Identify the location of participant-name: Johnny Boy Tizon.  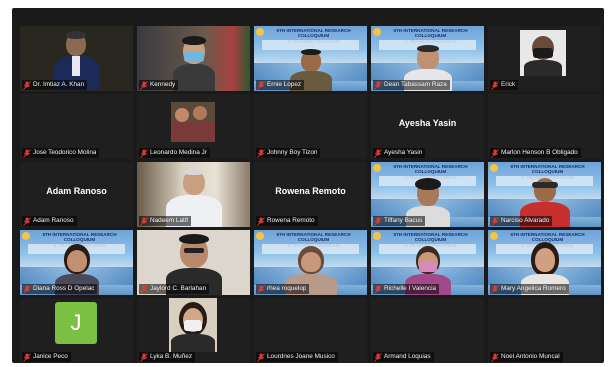
(292, 152).